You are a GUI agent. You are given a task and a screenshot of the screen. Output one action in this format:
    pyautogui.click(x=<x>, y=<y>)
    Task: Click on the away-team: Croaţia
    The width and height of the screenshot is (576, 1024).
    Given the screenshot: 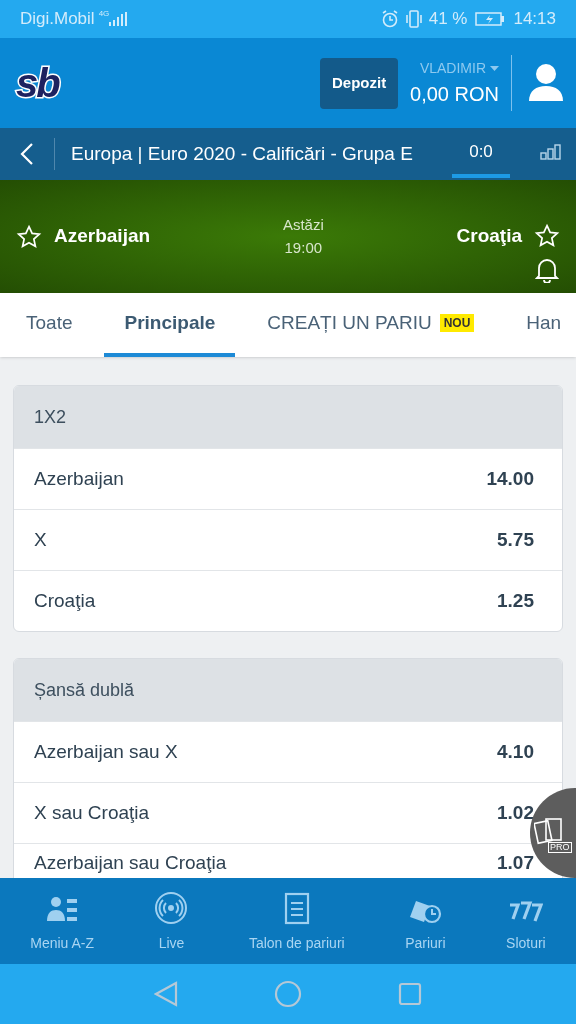 What is the action you would take?
    pyautogui.click(x=489, y=236)
    